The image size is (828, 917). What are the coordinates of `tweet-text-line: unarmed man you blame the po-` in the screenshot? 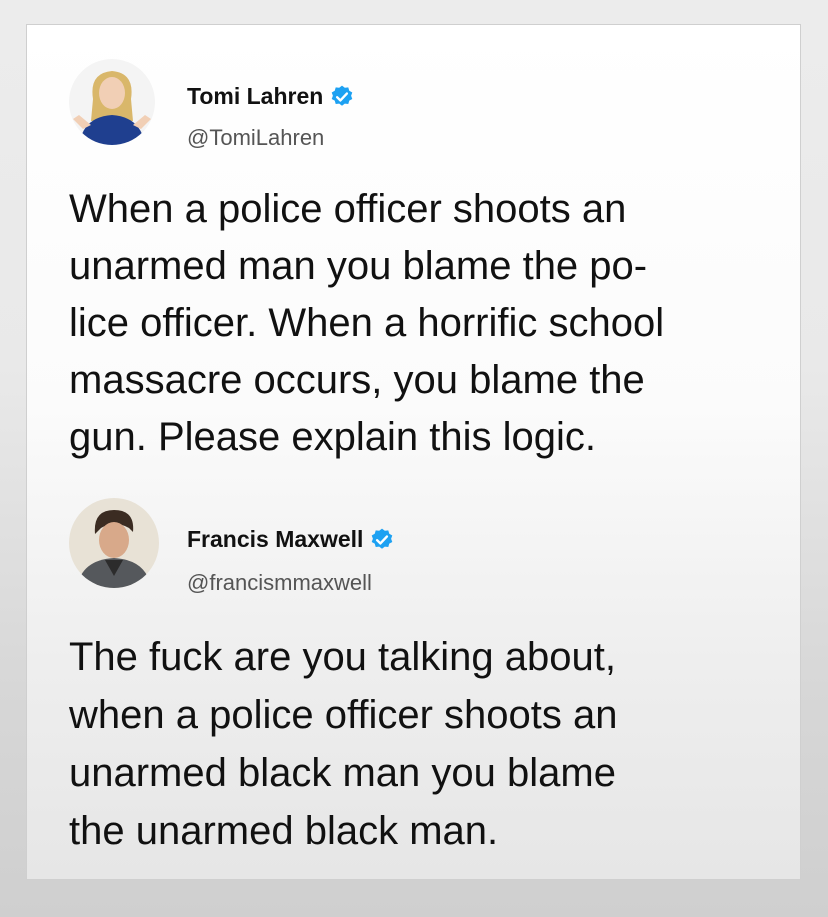 It's located at (358, 266).